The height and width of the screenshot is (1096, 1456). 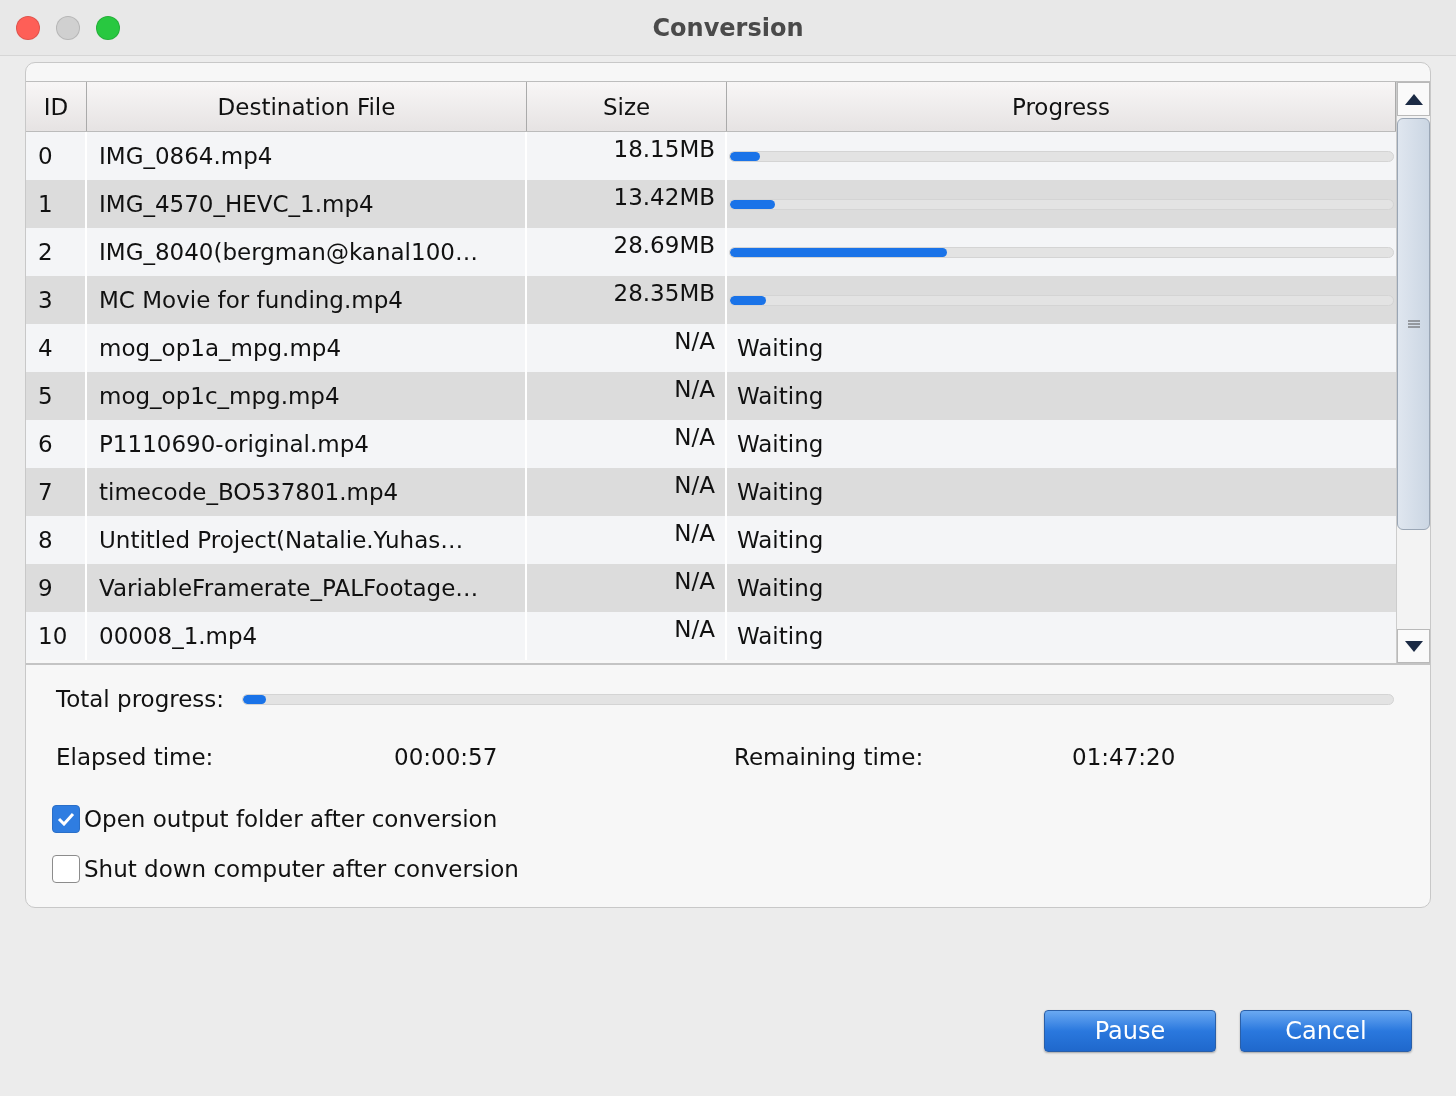 What do you see at coordinates (664, 149) in the screenshot?
I see `size-cell: 18.15MB` at bounding box center [664, 149].